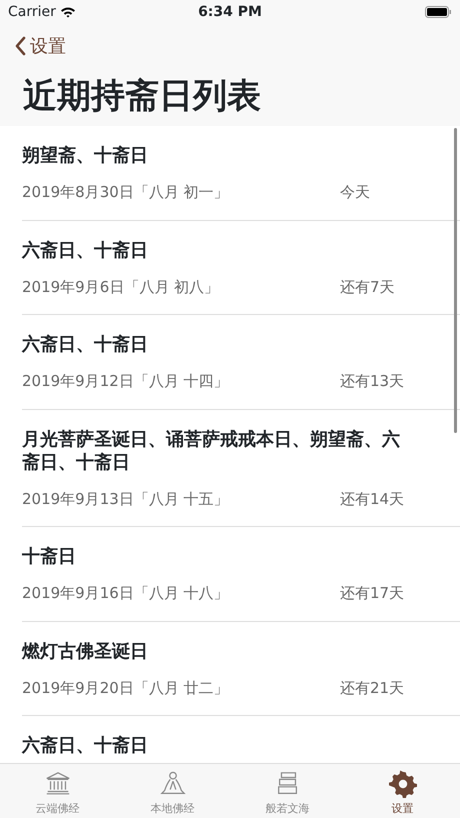 The height and width of the screenshot is (818, 460). I want to click on chevron-left-icon, so click(20, 46).